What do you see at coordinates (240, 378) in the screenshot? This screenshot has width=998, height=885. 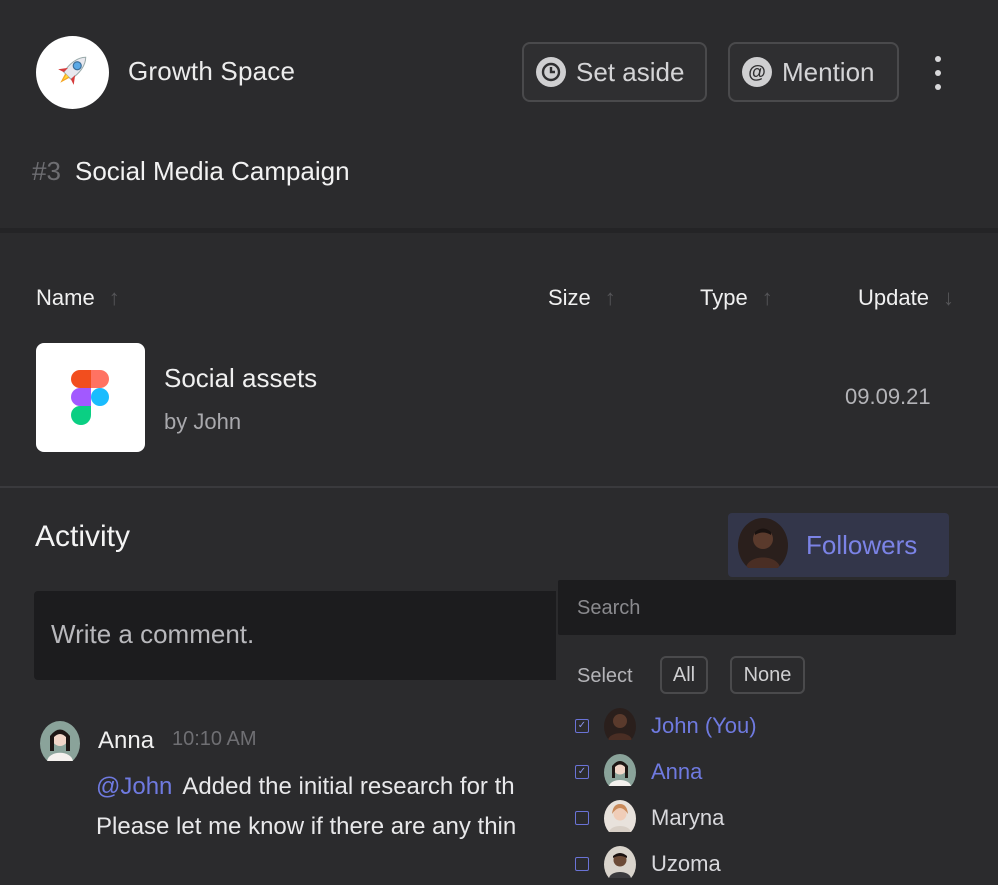 I see `file-name: Social assets` at bounding box center [240, 378].